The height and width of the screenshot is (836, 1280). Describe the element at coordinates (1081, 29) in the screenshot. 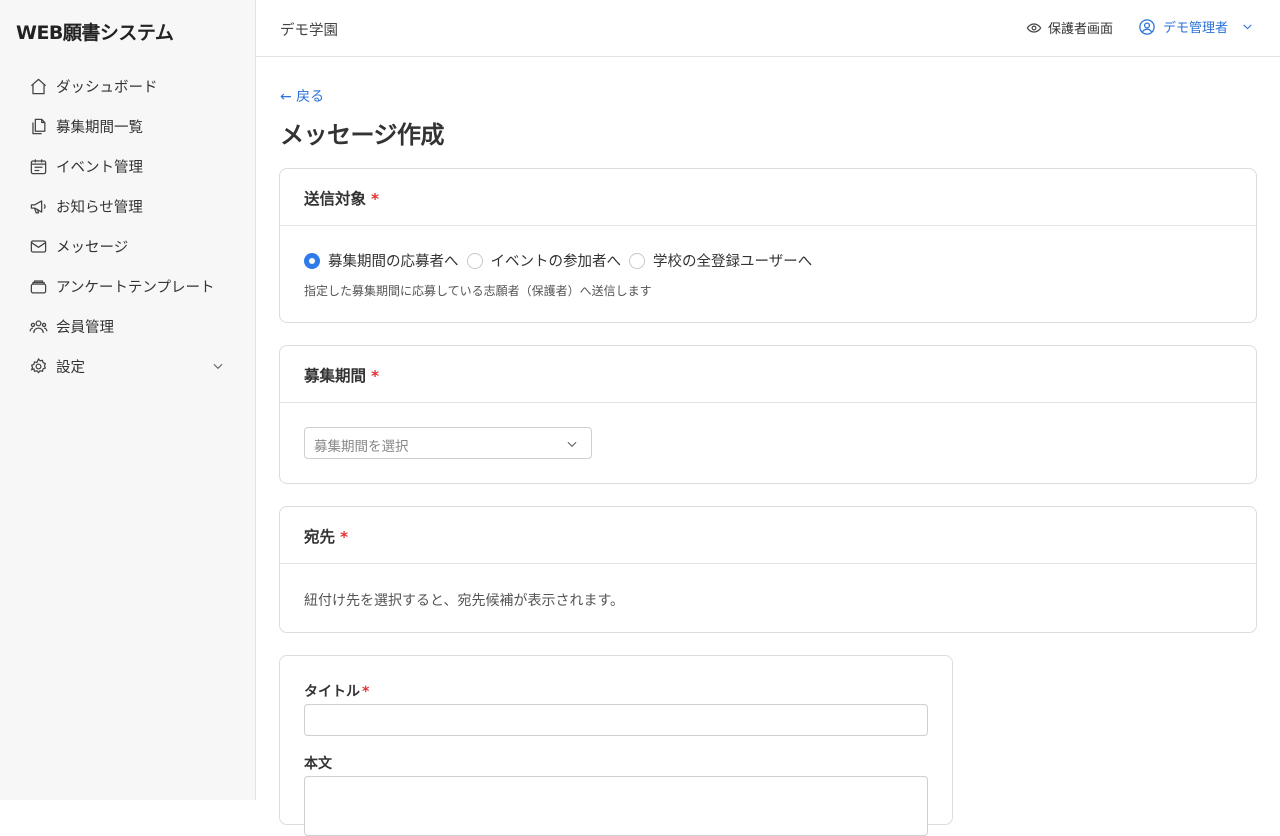

I see `guardian-view-label: 保護者画面` at that location.